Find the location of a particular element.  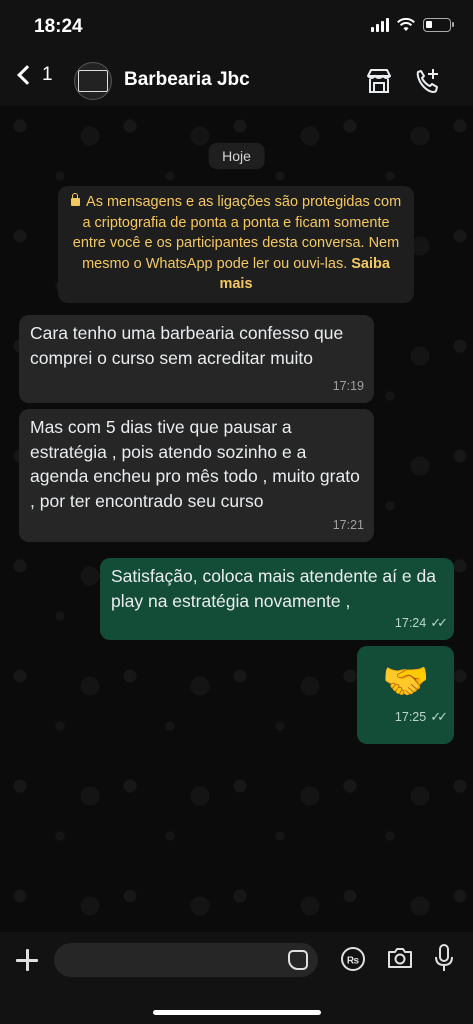

contact-name: Barbearia Jbc is located at coordinates (187, 80).